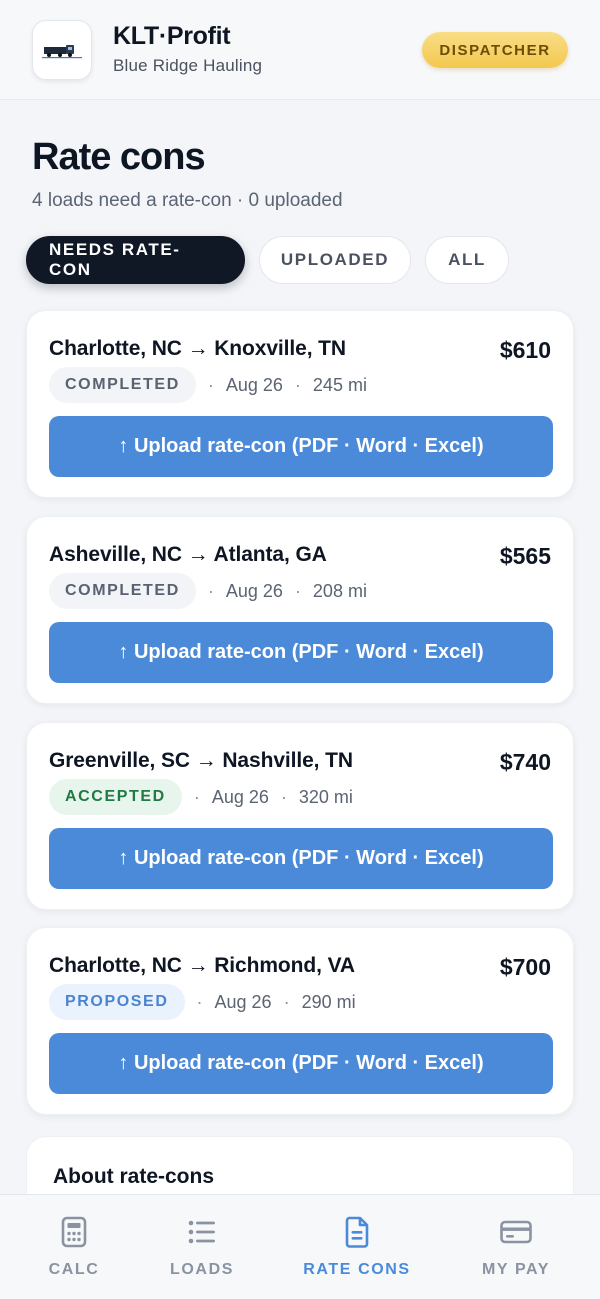 Image resolution: width=600 pixels, height=1299 pixels. Describe the element at coordinates (516, 1232) in the screenshot. I see `credit-card-icon` at that location.